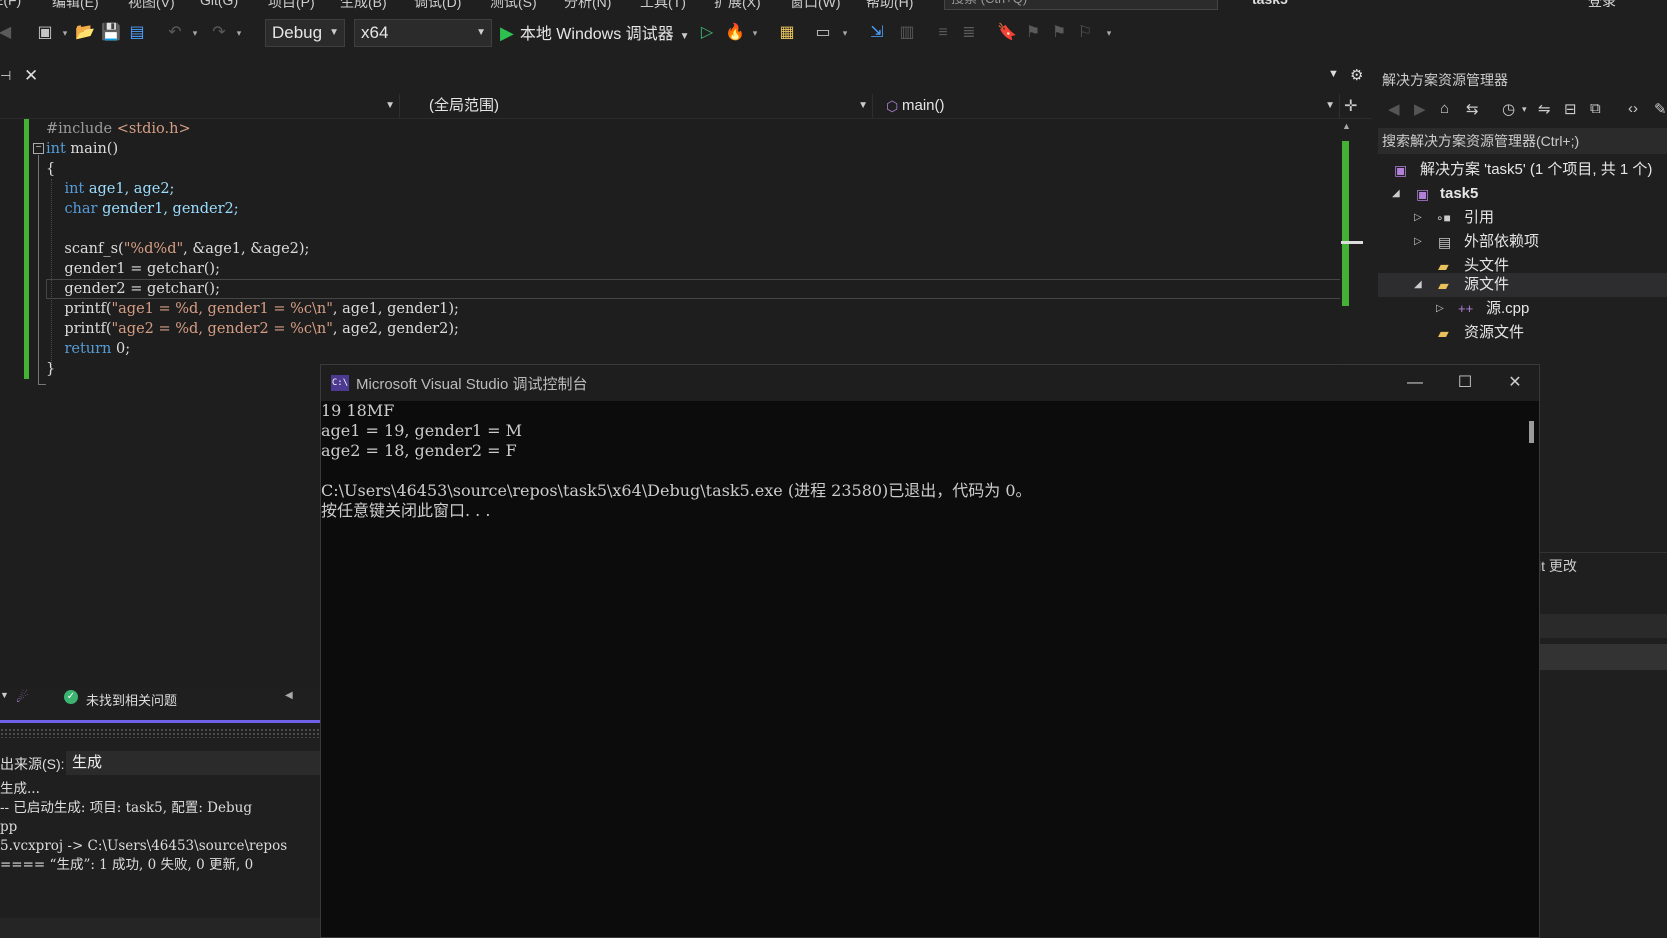  What do you see at coordinates (877, 33) in the screenshot?
I see `step-icon: ⇲` at bounding box center [877, 33].